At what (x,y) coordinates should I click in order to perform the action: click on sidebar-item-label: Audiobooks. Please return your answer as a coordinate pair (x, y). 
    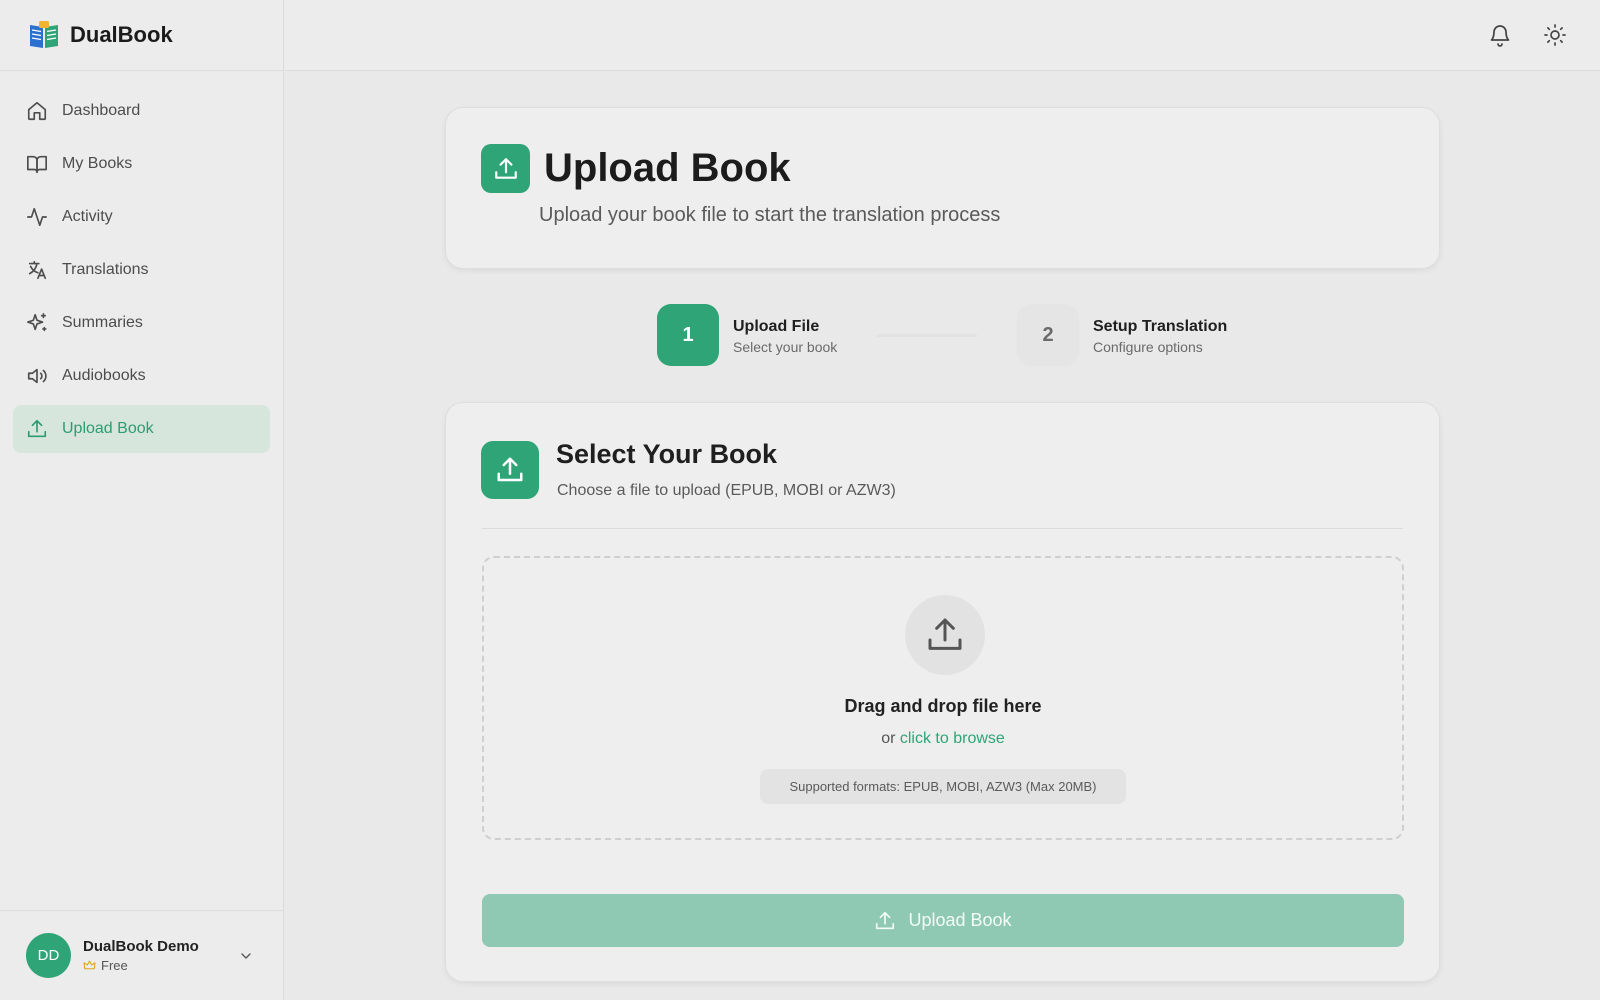
    Looking at the image, I should click on (104, 375).